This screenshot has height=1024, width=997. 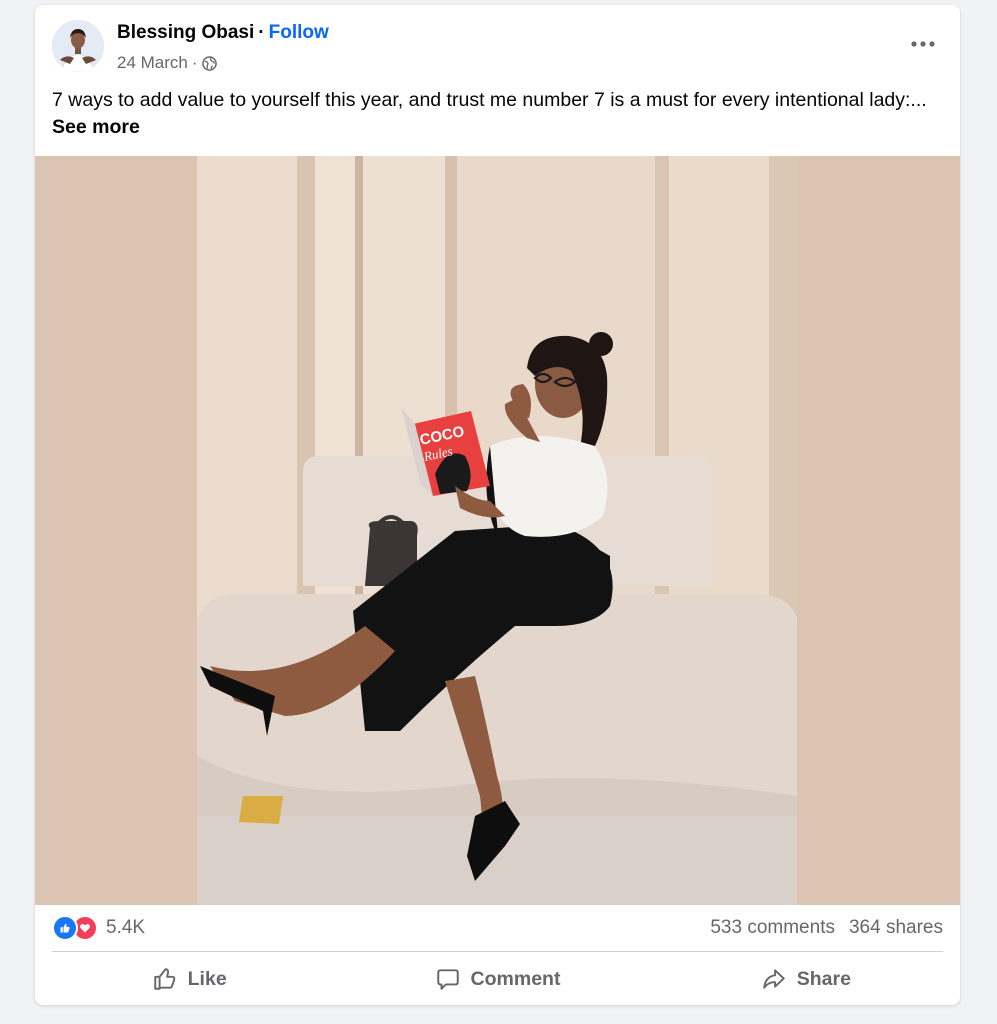 I want to click on share-button: Share, so click(x=806, y=979).